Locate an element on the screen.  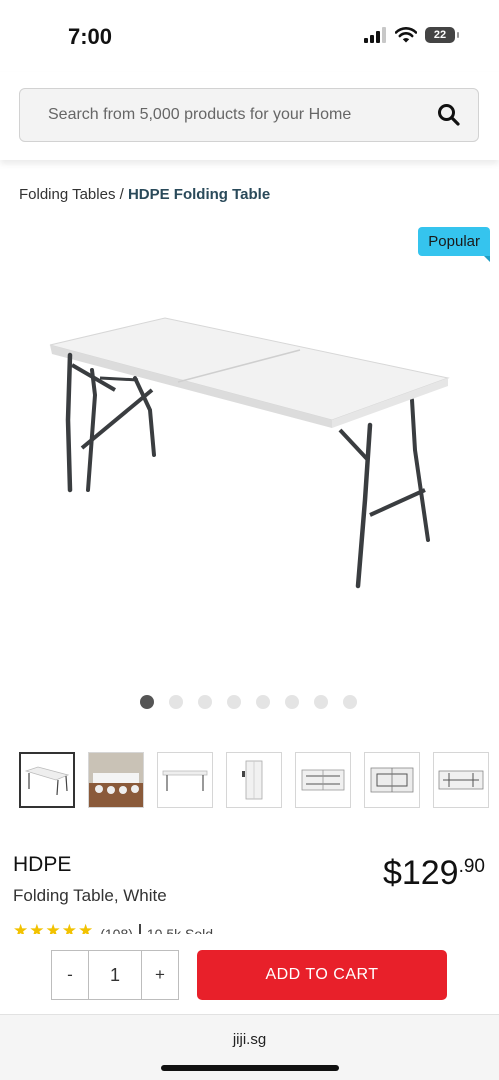
thumbnail-table-bottom is located at coordinates (461, 780).